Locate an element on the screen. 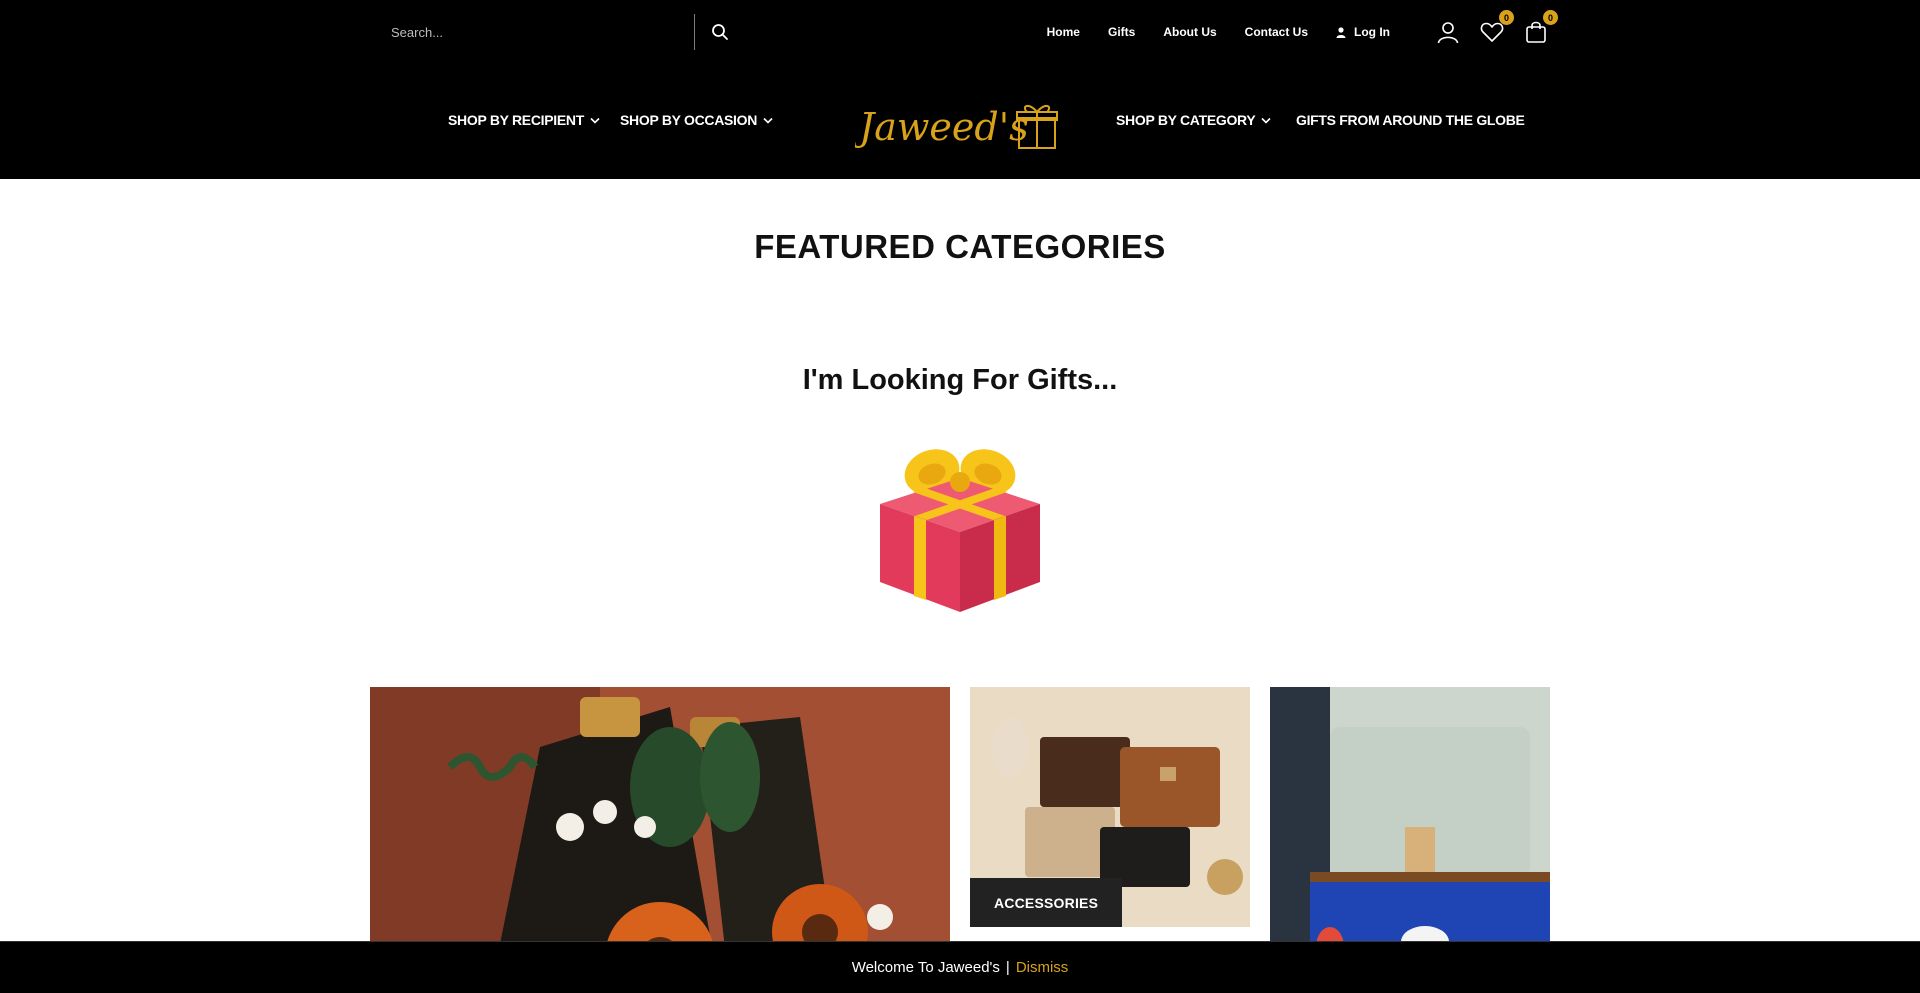  notice-message: Welcome To Jaweed's is located at coordinates (925, 967).